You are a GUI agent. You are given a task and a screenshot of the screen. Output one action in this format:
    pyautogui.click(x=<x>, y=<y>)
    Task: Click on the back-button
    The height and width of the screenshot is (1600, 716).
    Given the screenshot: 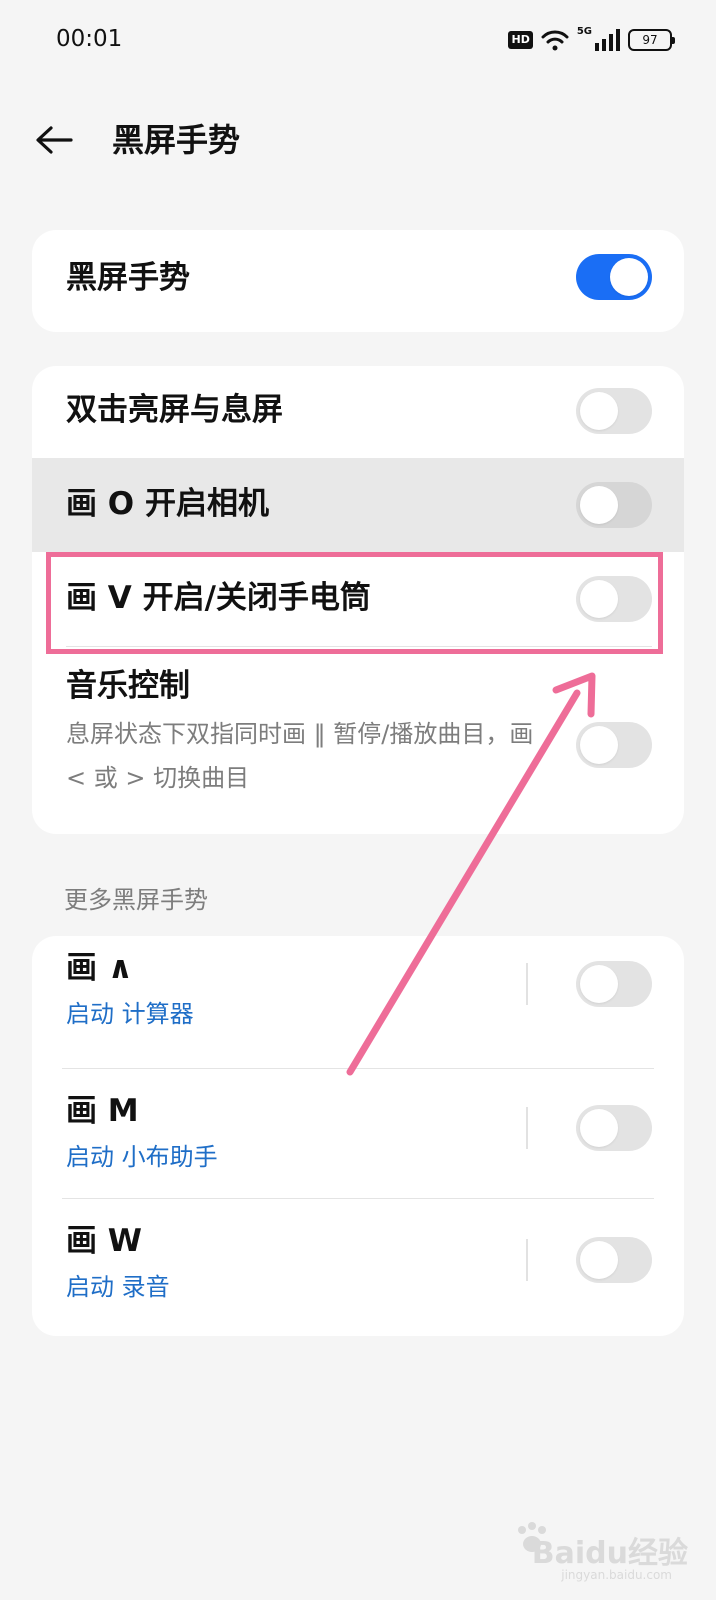 What is the action you would take?
    pyautogui.click(x=54, y=140)
    